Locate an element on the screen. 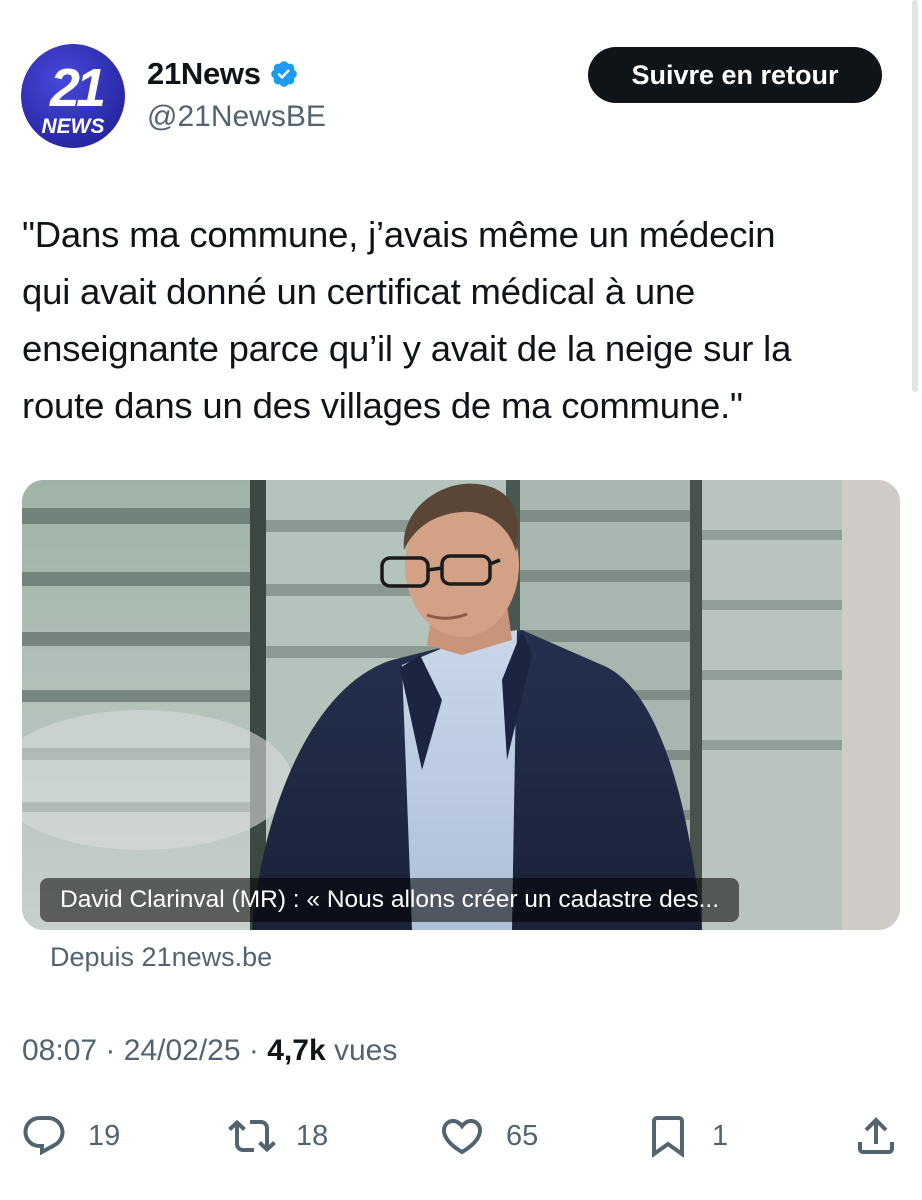 Image resolution: width=922 pixels, height=1200 pixels. account-name: 21News is located at coordinates (204, 74).